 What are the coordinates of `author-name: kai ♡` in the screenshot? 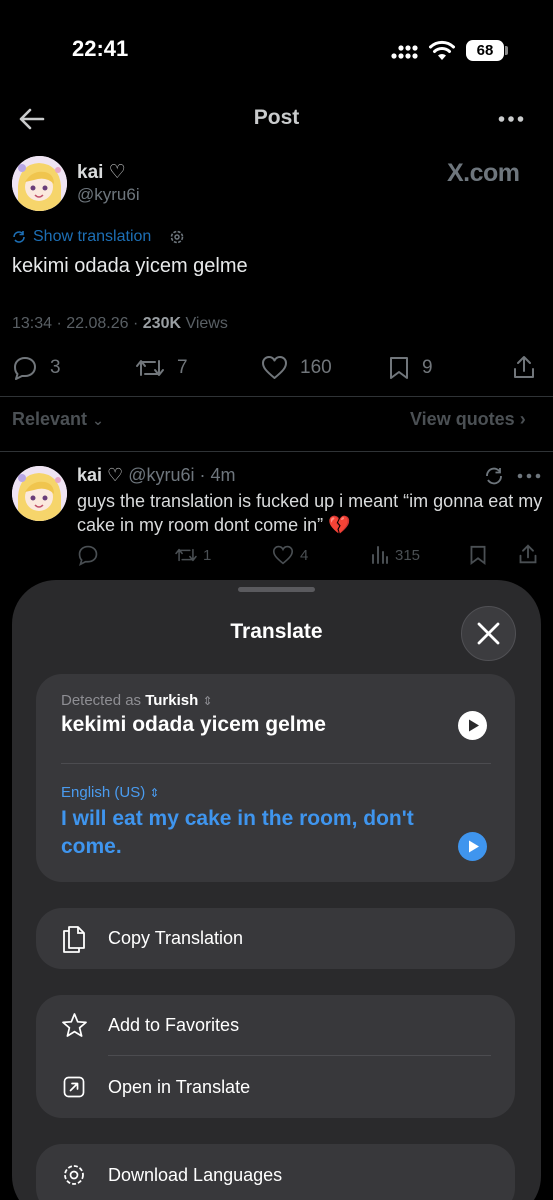 It's located at (101, 172).